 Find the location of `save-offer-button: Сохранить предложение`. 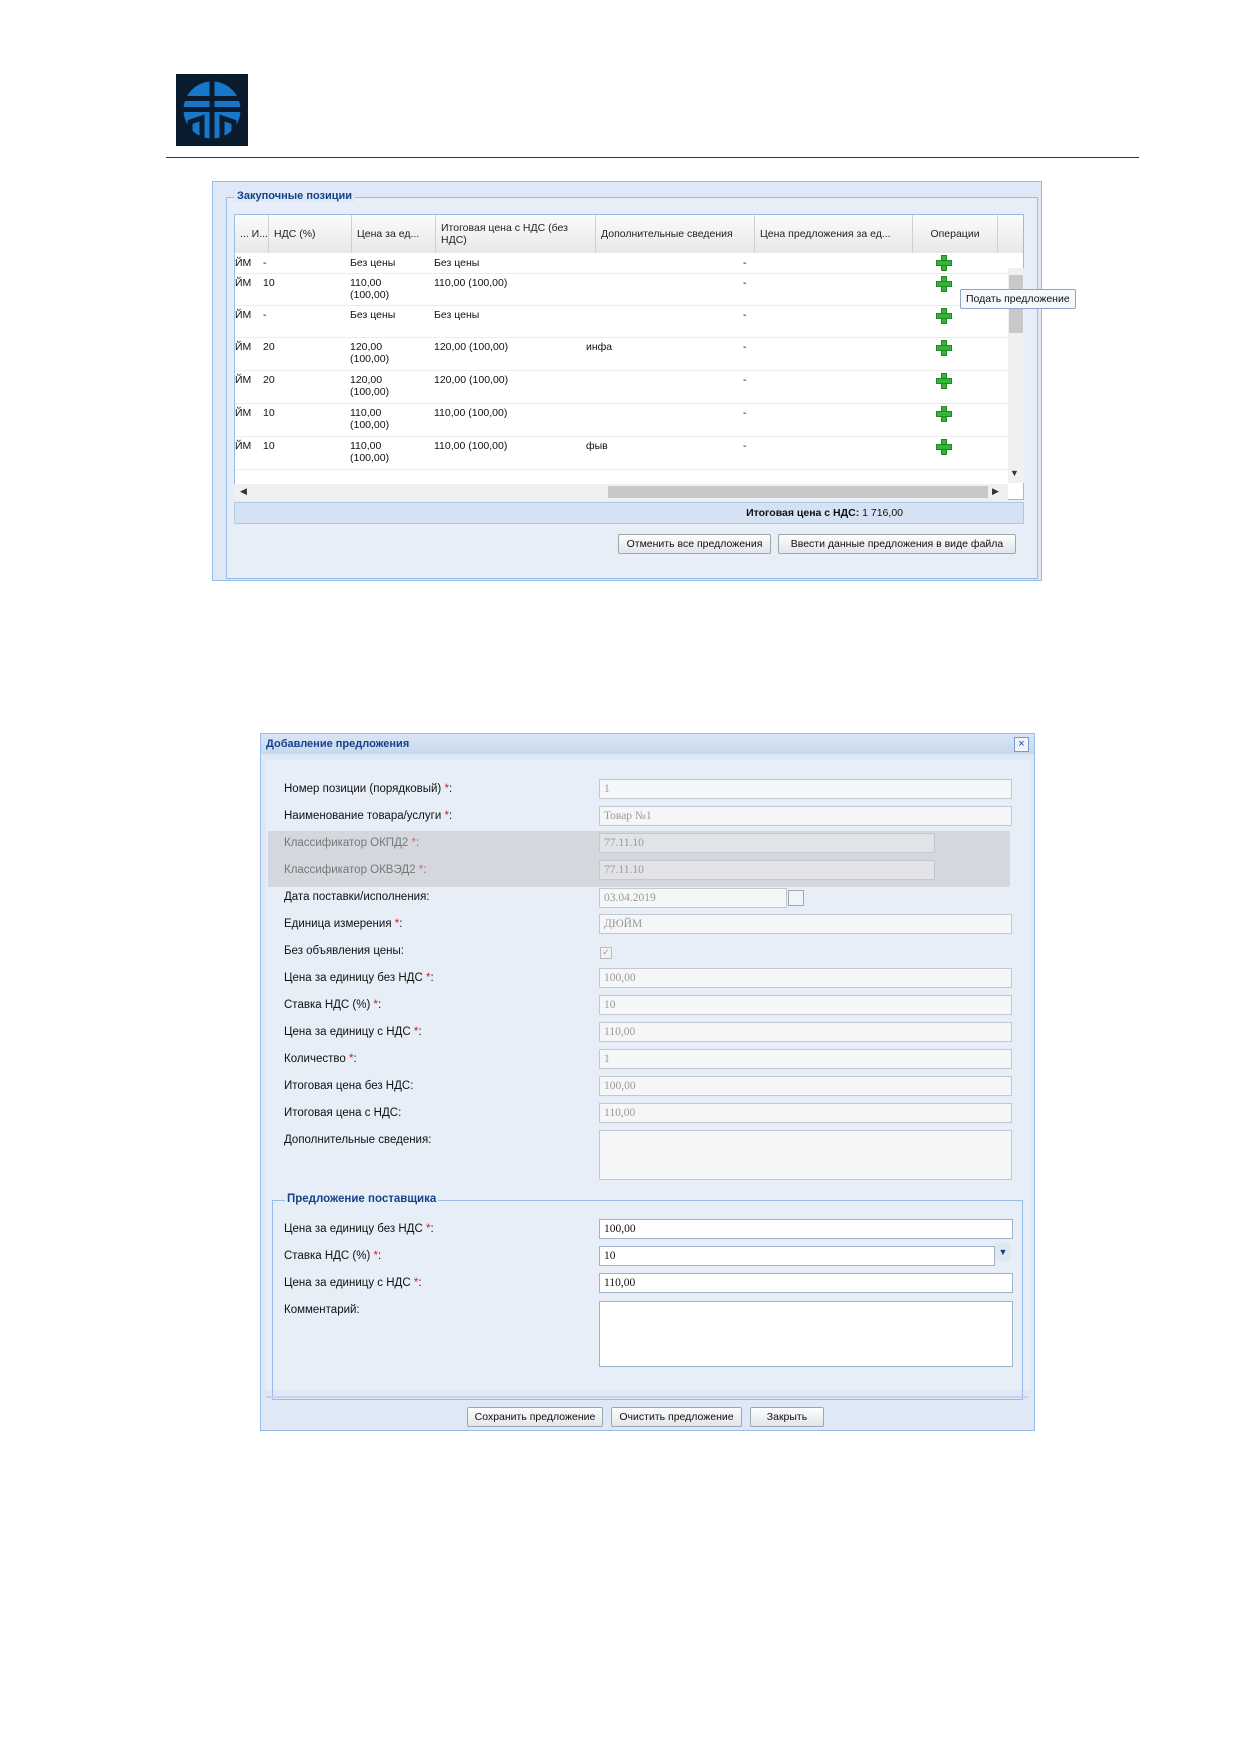

save-offer-button: Сохранить предложение is located at coordinates (535, 1417).